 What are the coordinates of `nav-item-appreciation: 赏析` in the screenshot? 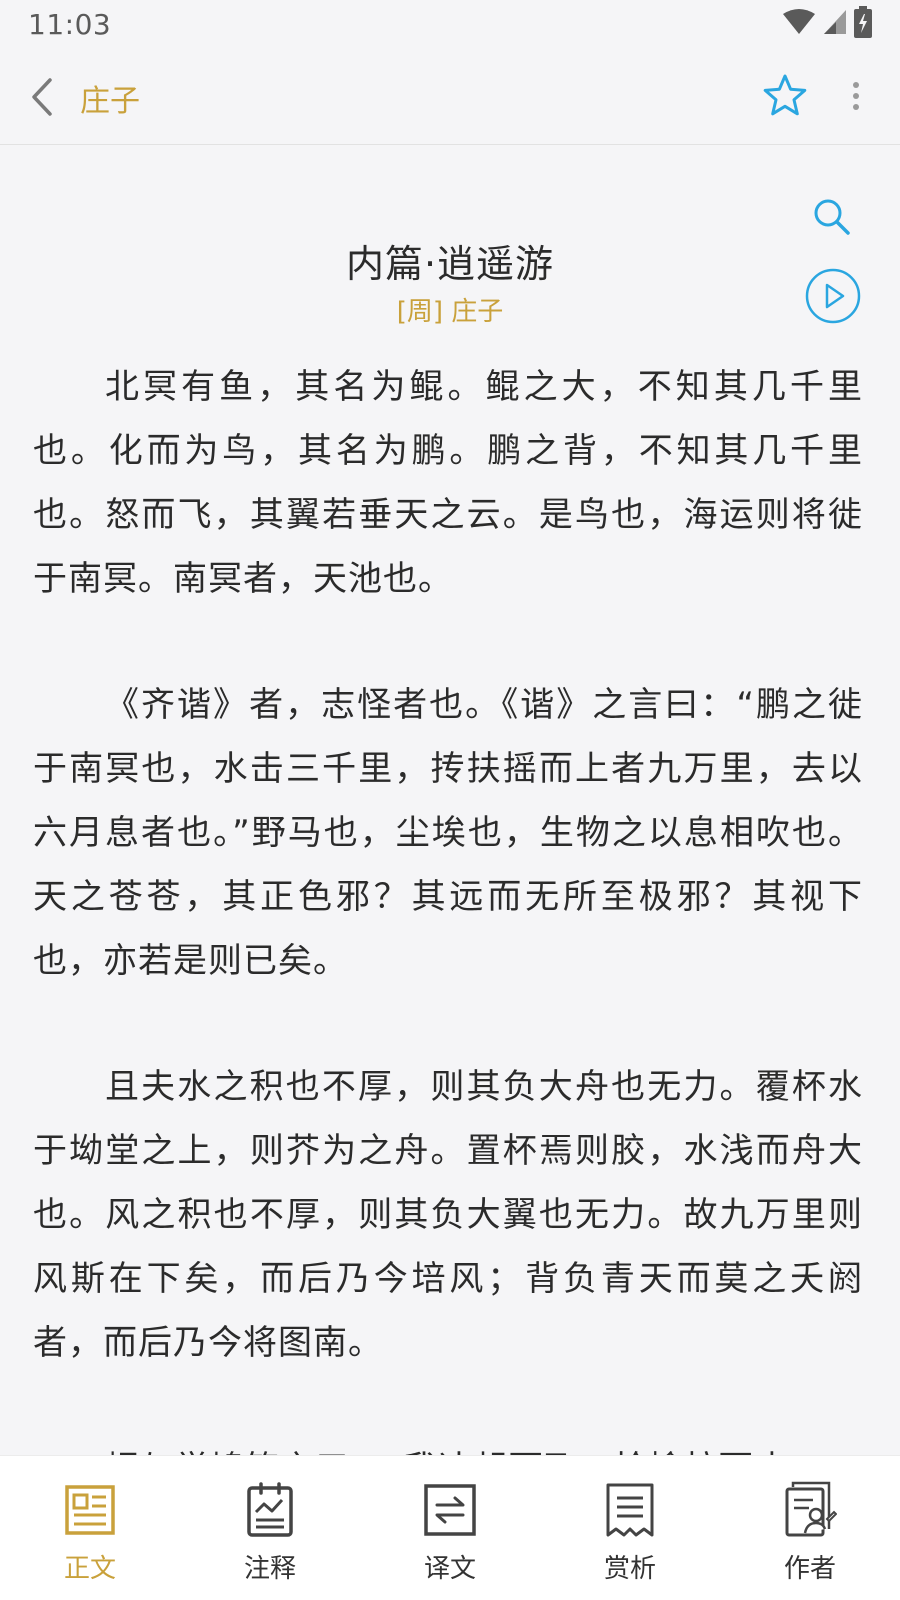 It's located at (630, 1528).